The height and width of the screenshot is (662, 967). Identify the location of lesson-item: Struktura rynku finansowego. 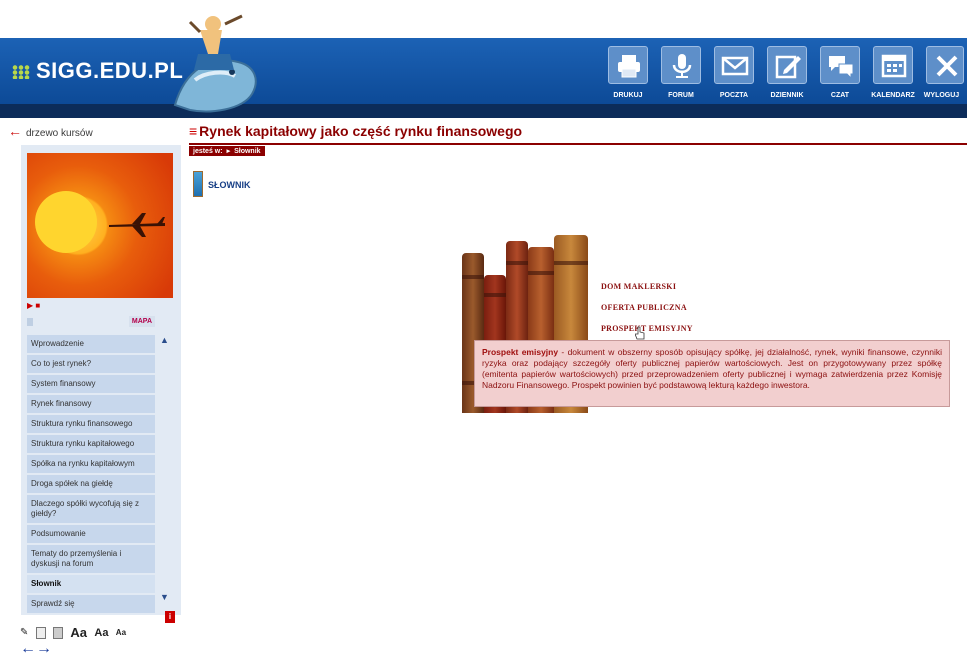
(91, 424).